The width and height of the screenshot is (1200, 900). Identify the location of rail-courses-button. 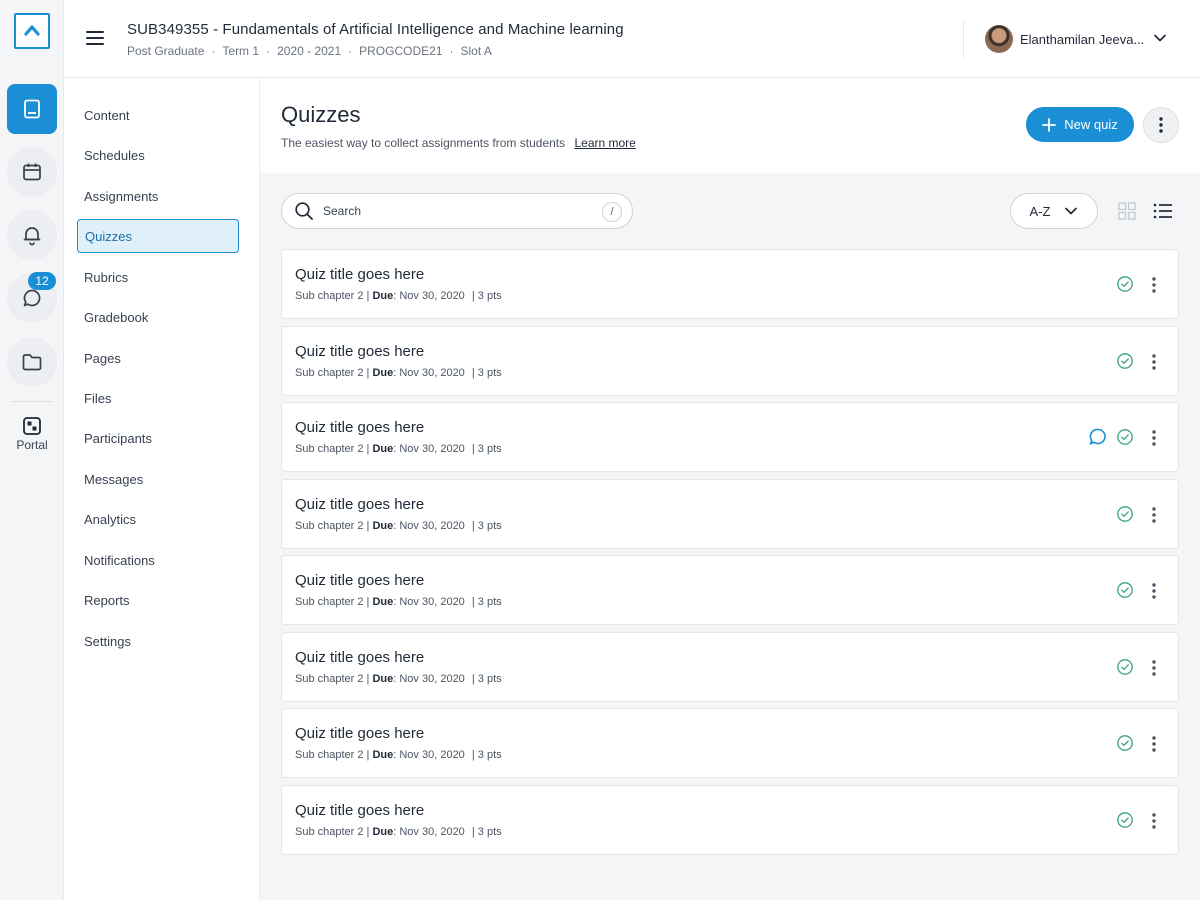
(32, 109).